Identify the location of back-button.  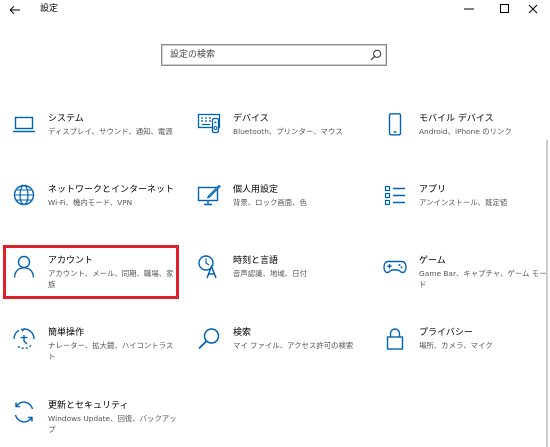
(15, 9).